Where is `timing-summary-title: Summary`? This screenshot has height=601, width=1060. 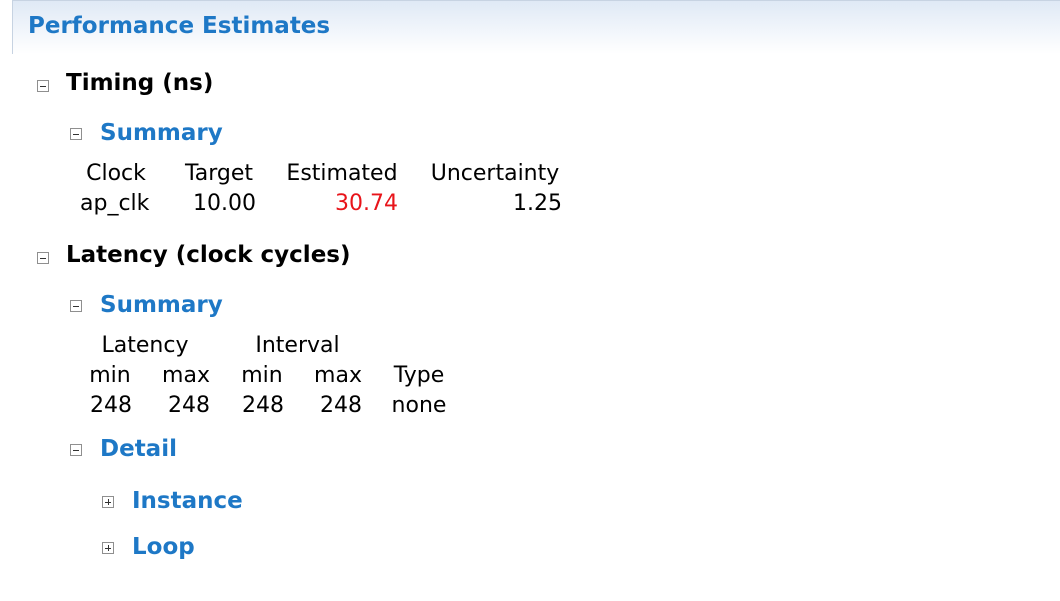 timing-summary-title: Summary is located at coordinates (161, 133).